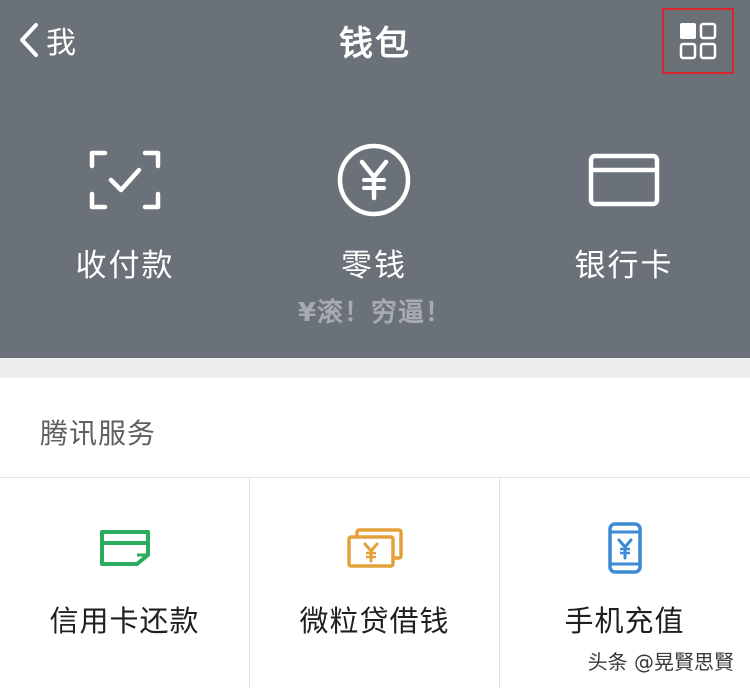 Image resolution: width=750 pixels, height=688 pixels. What do you see at coordinates (374, 266) in the screenshot?
I see `action-label: 零钱` at bounding box center [374, 266].